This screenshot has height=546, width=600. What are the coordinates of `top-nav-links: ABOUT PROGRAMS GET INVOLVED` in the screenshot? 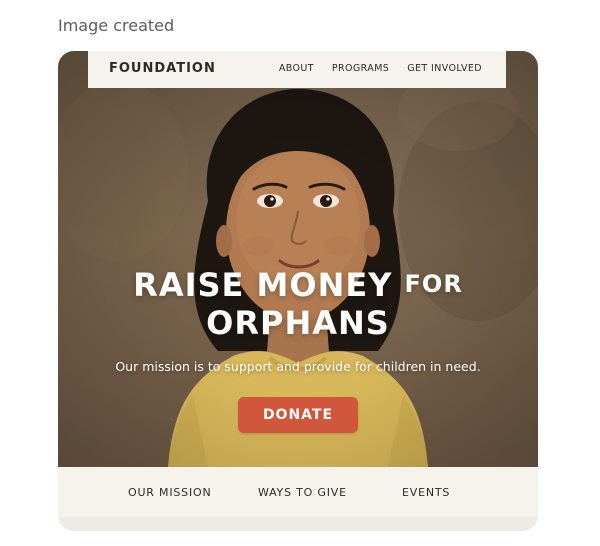 It's located at (380, 68).